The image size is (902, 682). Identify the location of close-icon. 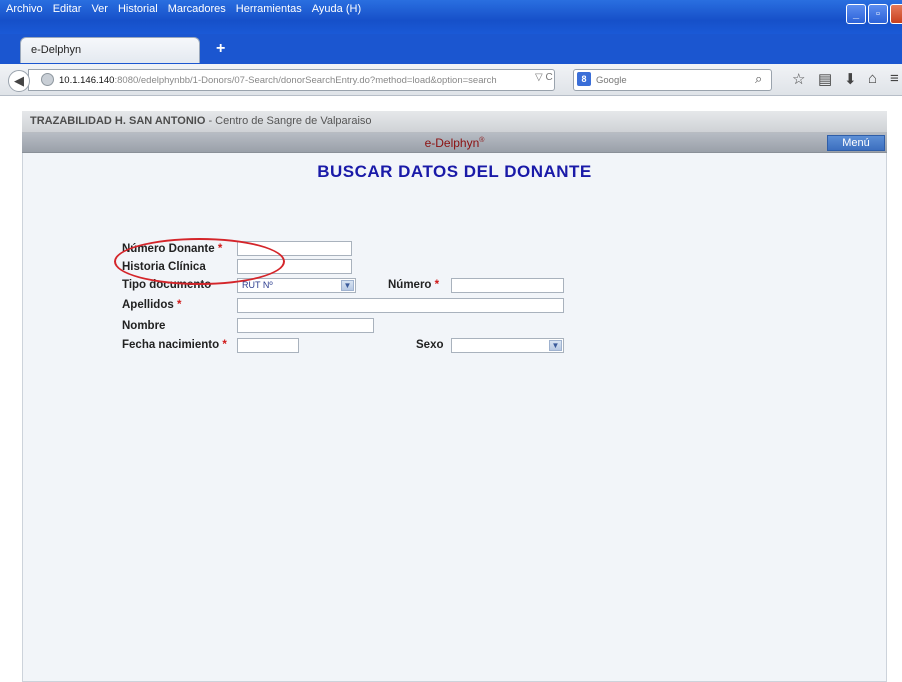
(896, 14).